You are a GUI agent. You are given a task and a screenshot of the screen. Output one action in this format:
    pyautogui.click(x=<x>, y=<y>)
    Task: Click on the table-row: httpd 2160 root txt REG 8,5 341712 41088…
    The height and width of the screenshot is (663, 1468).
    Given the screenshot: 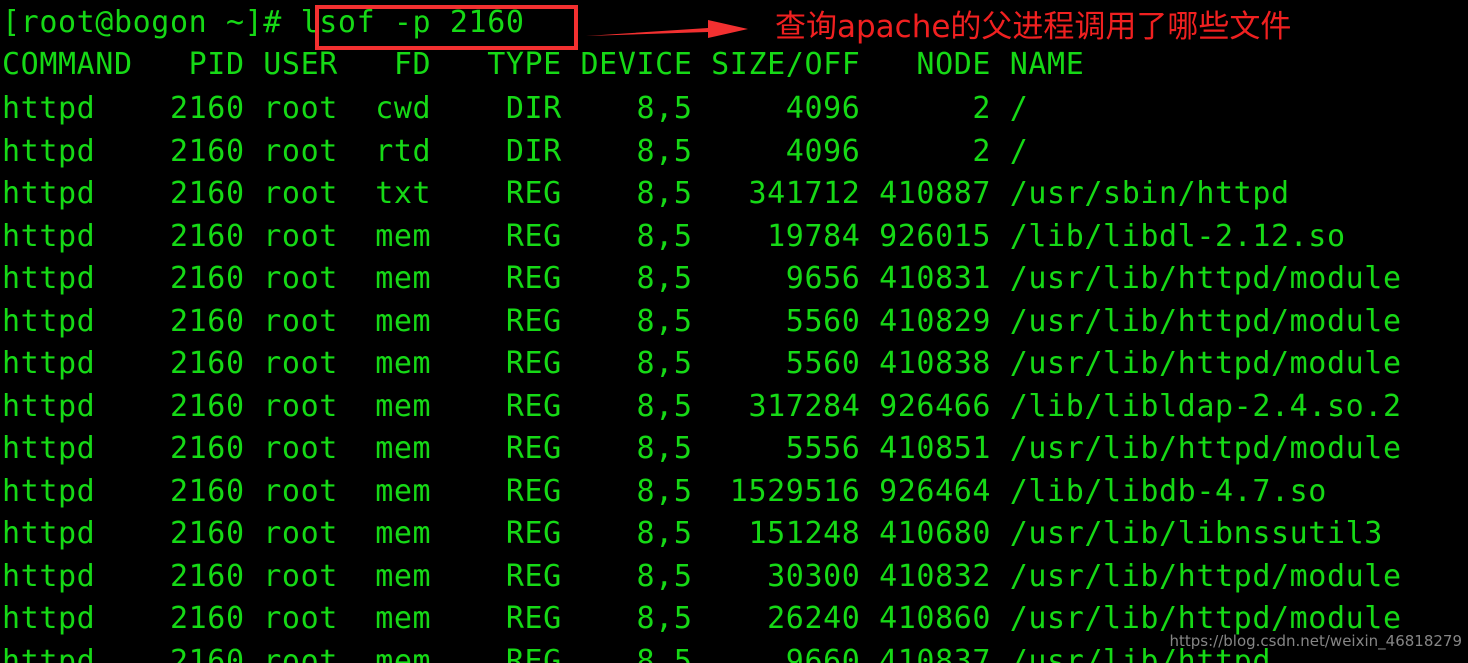 What is the action you would take?
    pyautogui.click(x=646, y=193)
    